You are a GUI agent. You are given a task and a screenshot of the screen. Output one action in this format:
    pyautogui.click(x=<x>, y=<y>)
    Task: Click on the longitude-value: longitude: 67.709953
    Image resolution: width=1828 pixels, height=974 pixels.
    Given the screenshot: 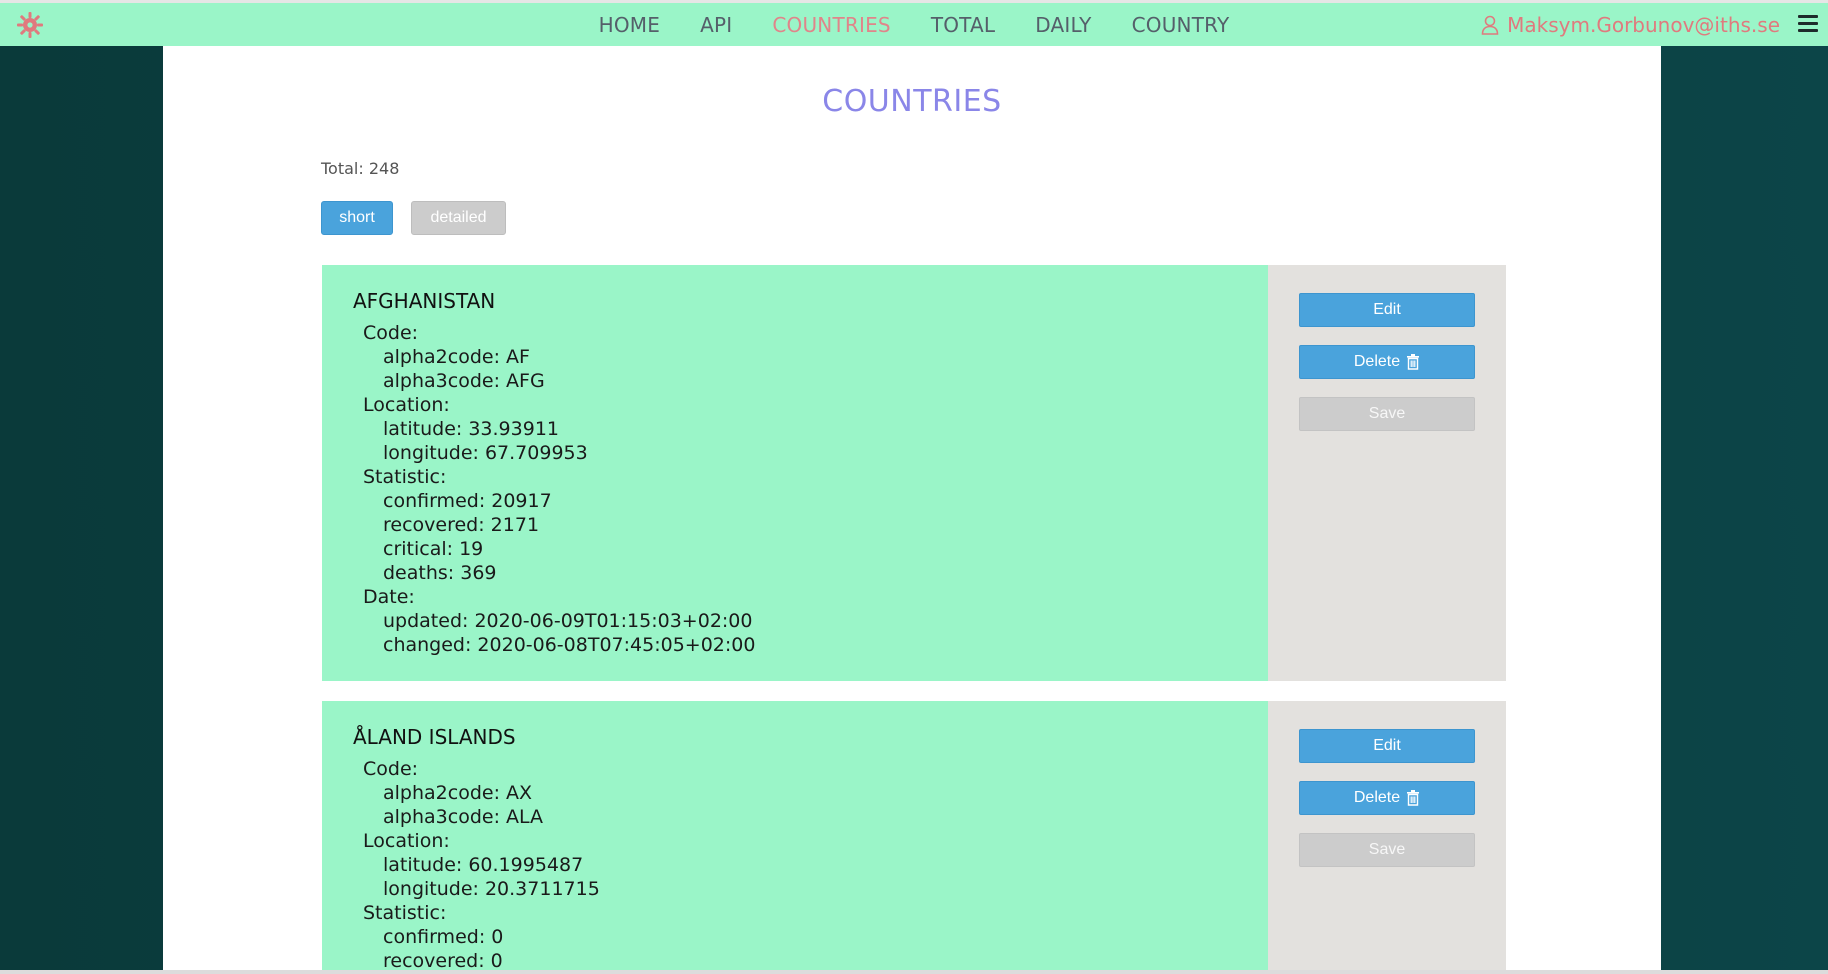 What is the action you would take?
    pyautogui.click(x=485, y=453)
    